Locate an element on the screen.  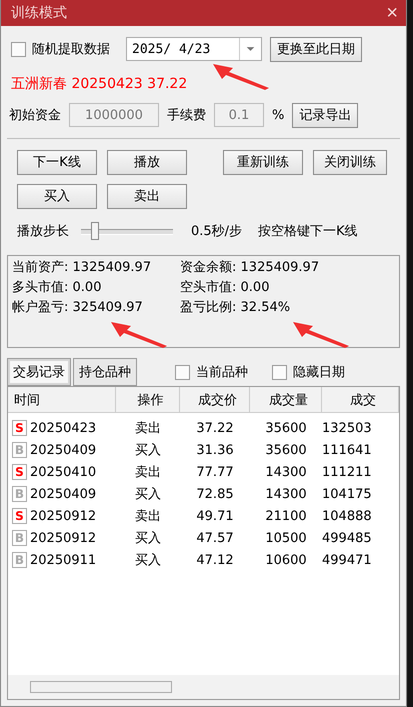
table-cell-text: 132503 is located at coordinates (347, 428).